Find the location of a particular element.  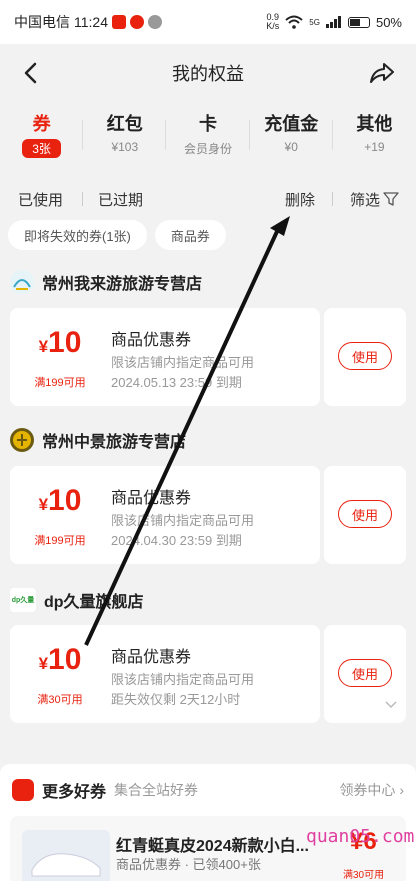

net-speed-unit: K/s is located at coordinates (273, 26).